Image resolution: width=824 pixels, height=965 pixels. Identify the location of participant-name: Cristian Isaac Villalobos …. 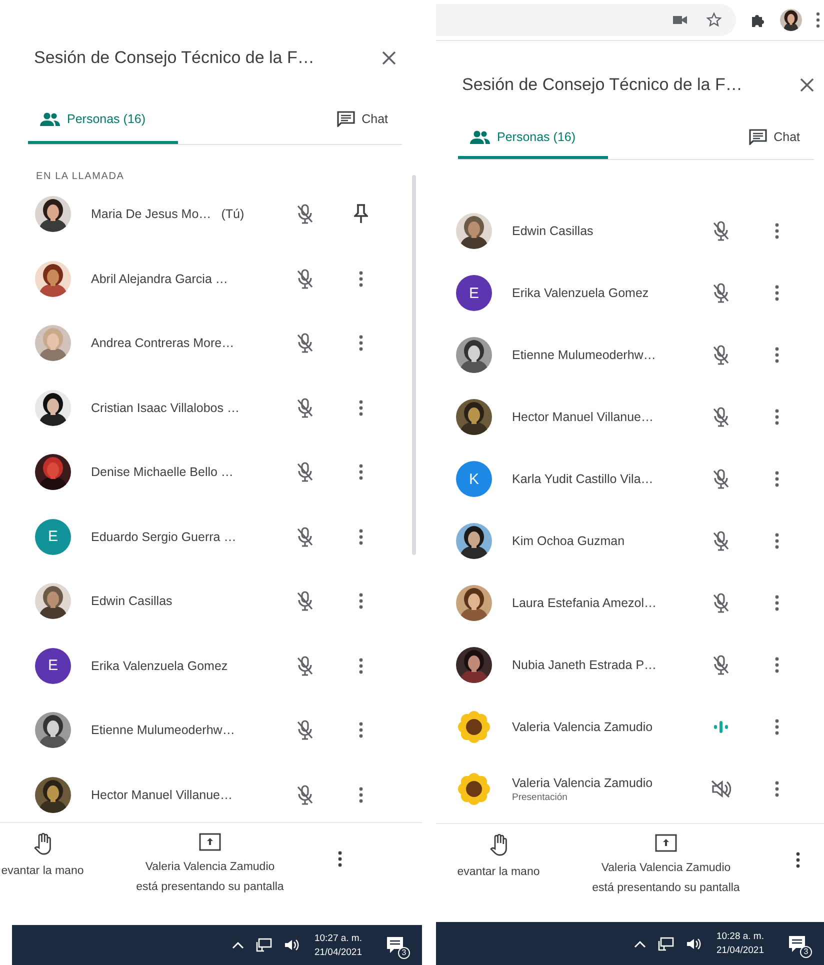
(165, 407).